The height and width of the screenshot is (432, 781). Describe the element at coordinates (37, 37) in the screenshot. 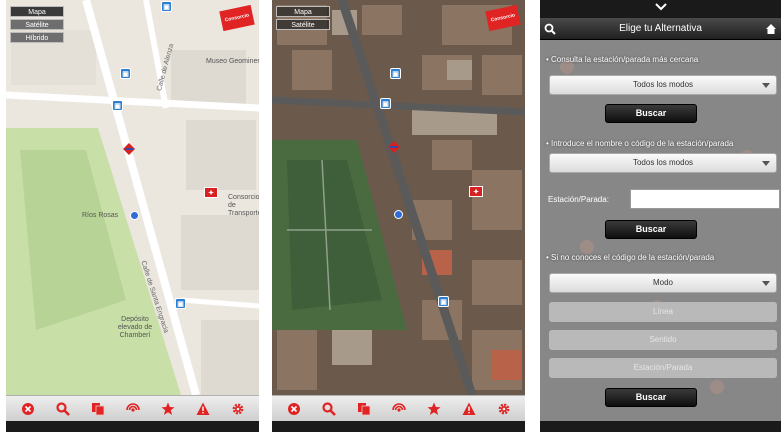

I see `map-type-hybrid-button: Híbrido` at that location.